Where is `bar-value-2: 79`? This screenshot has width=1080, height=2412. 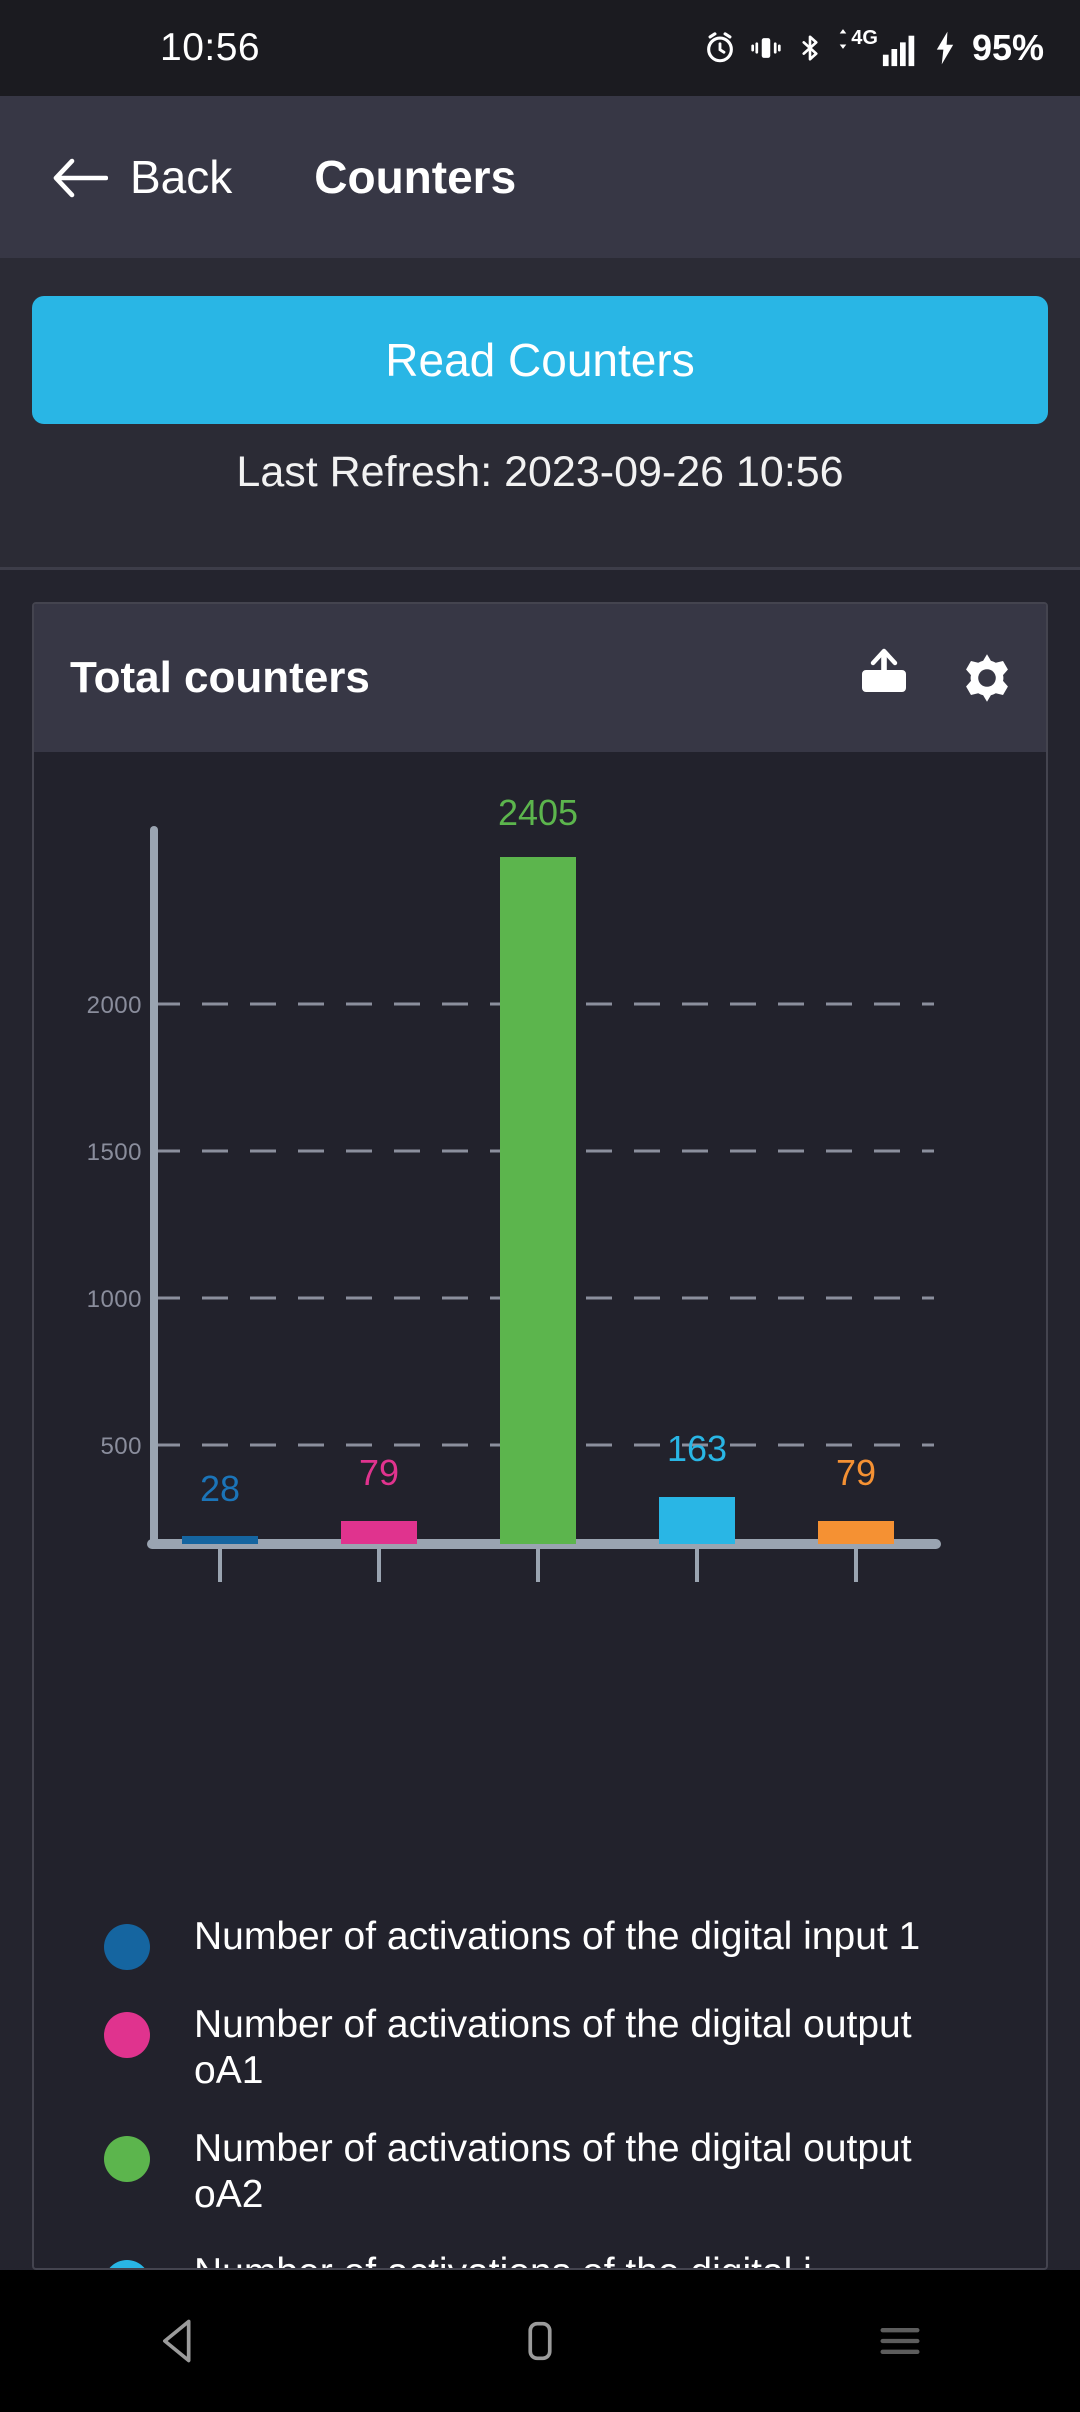
bar-value-2: 79 is located at coordinates (379, 1472).